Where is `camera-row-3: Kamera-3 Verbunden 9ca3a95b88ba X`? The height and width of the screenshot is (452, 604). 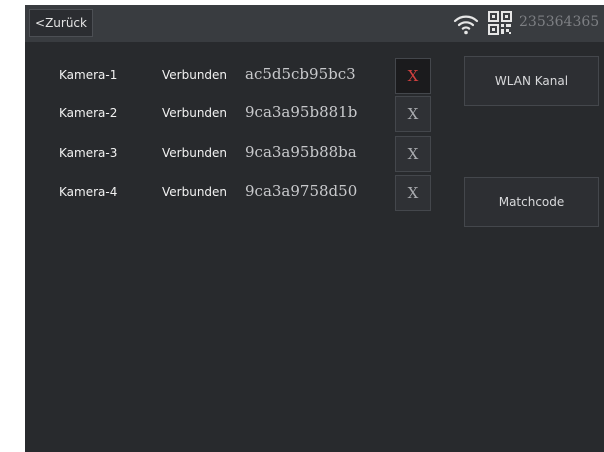 camera-row-3: Kamera-3 Verbunden 9ca3a95b88ba X is located at coordinates (245, 154).